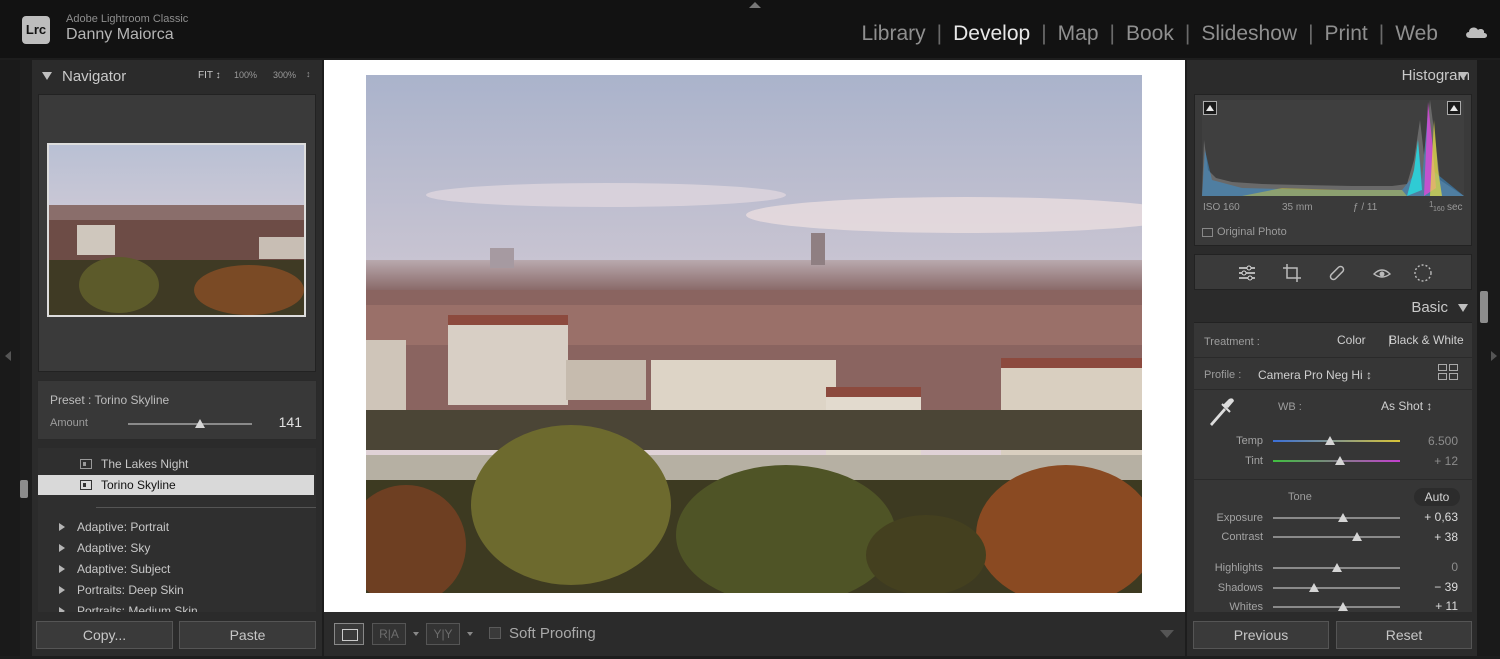 Image resolution: width=1500 pixels, height=659 pixels. I want to click on before-after-button: R|A, so click(389, 634).